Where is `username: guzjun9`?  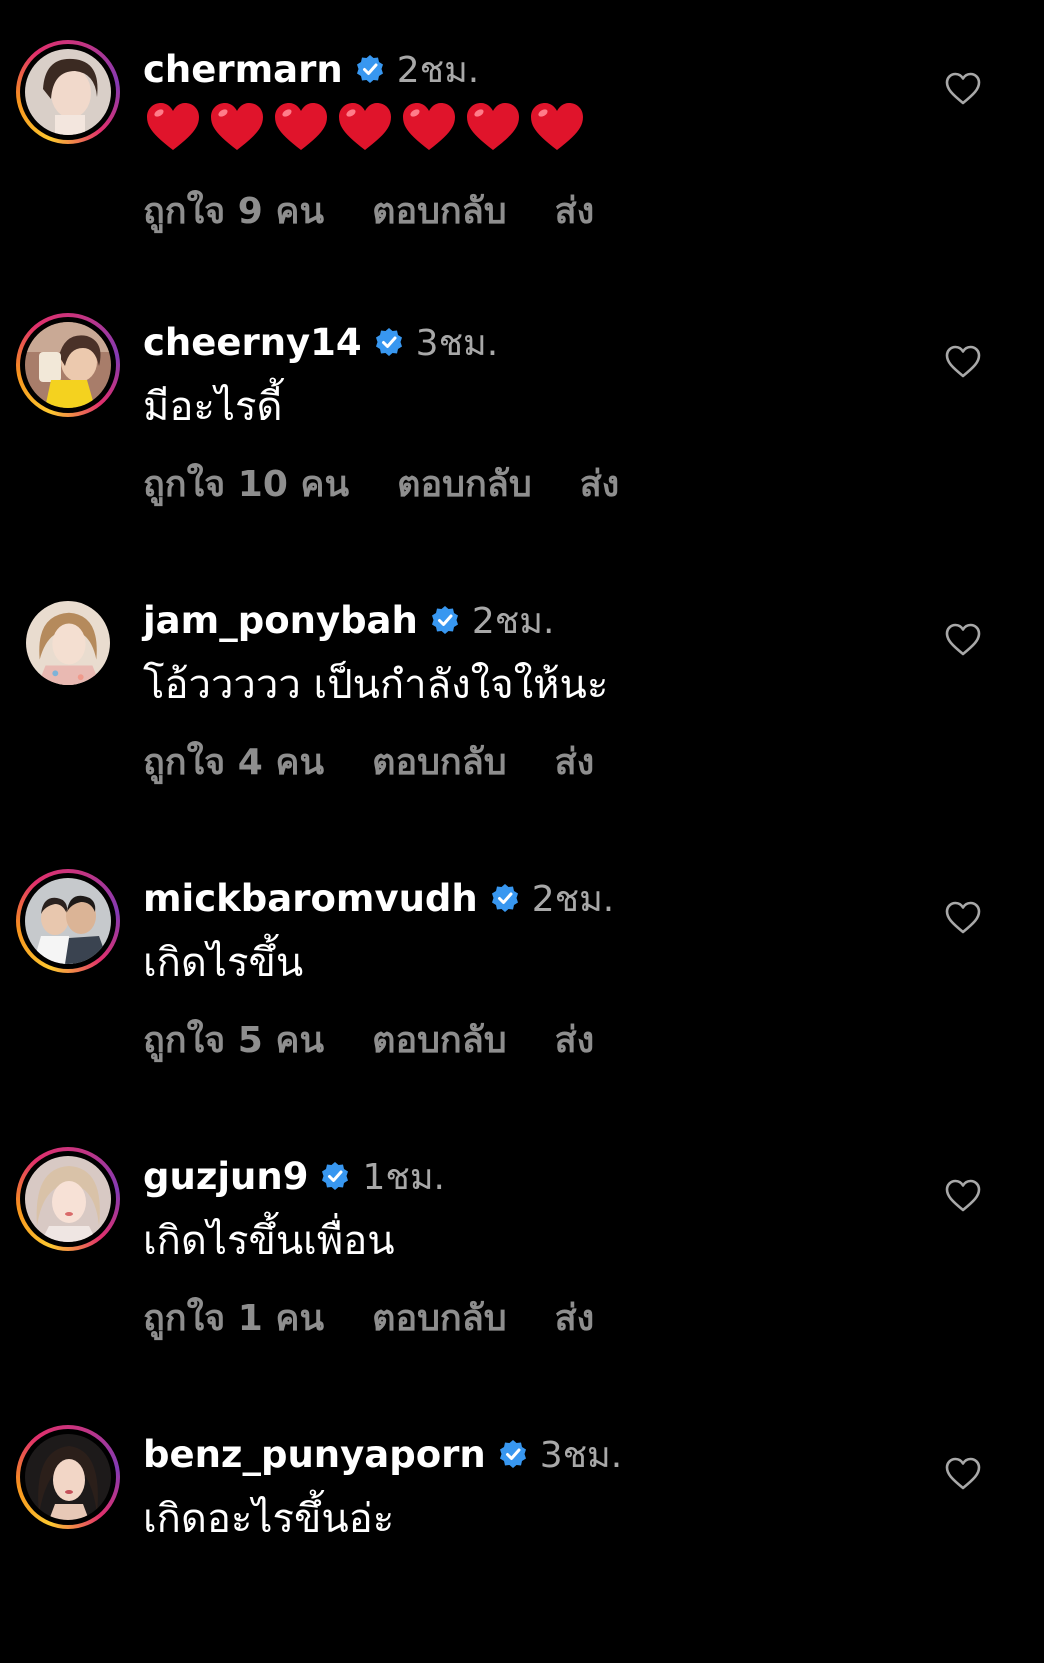 username: guzjun9 is located at coordinates (225, 1176).